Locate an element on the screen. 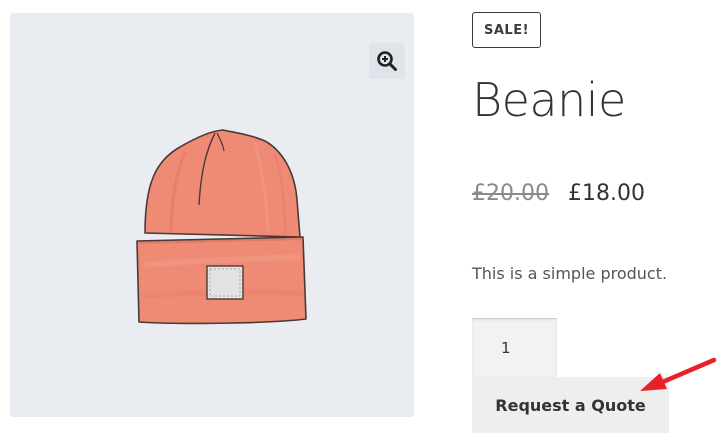  product-price: £20.00 £18.00 is located at coordinates (558, 194).